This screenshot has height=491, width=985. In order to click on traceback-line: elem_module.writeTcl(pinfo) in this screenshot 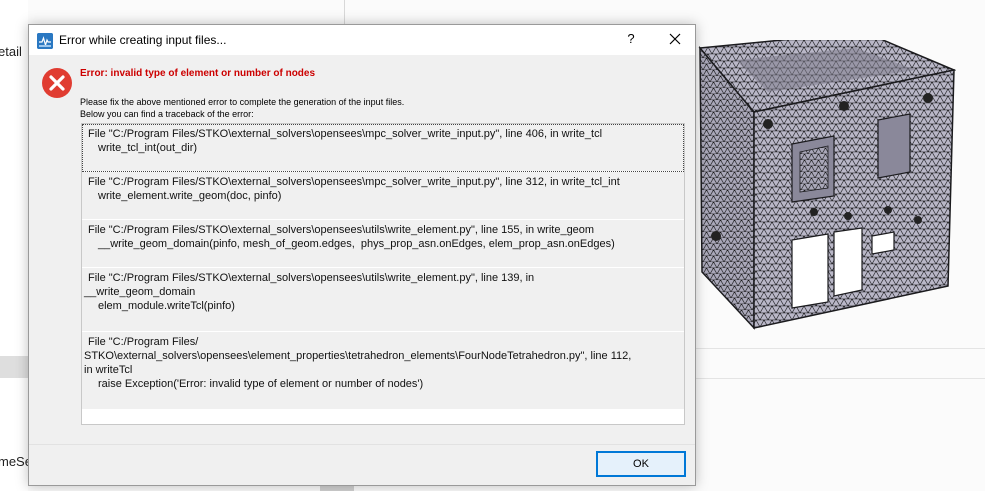, I will do `click(166, 306)`.